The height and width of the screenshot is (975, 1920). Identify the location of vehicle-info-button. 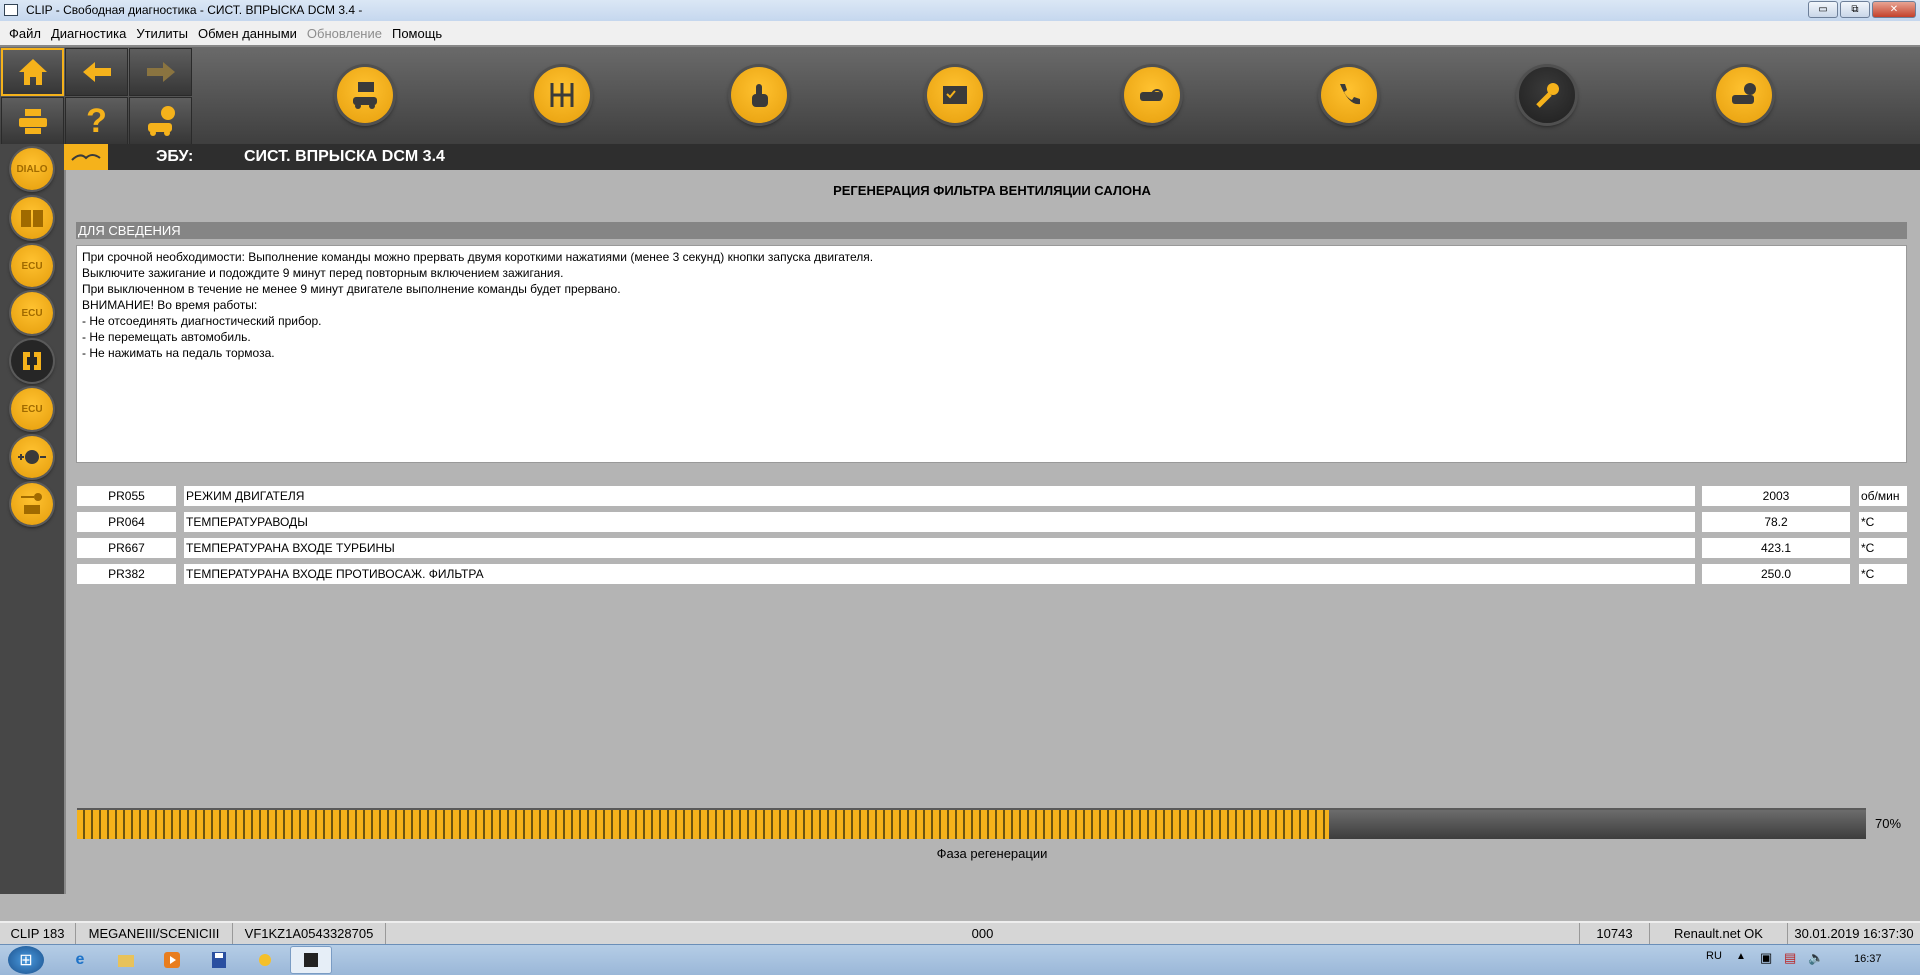
(160, 121).